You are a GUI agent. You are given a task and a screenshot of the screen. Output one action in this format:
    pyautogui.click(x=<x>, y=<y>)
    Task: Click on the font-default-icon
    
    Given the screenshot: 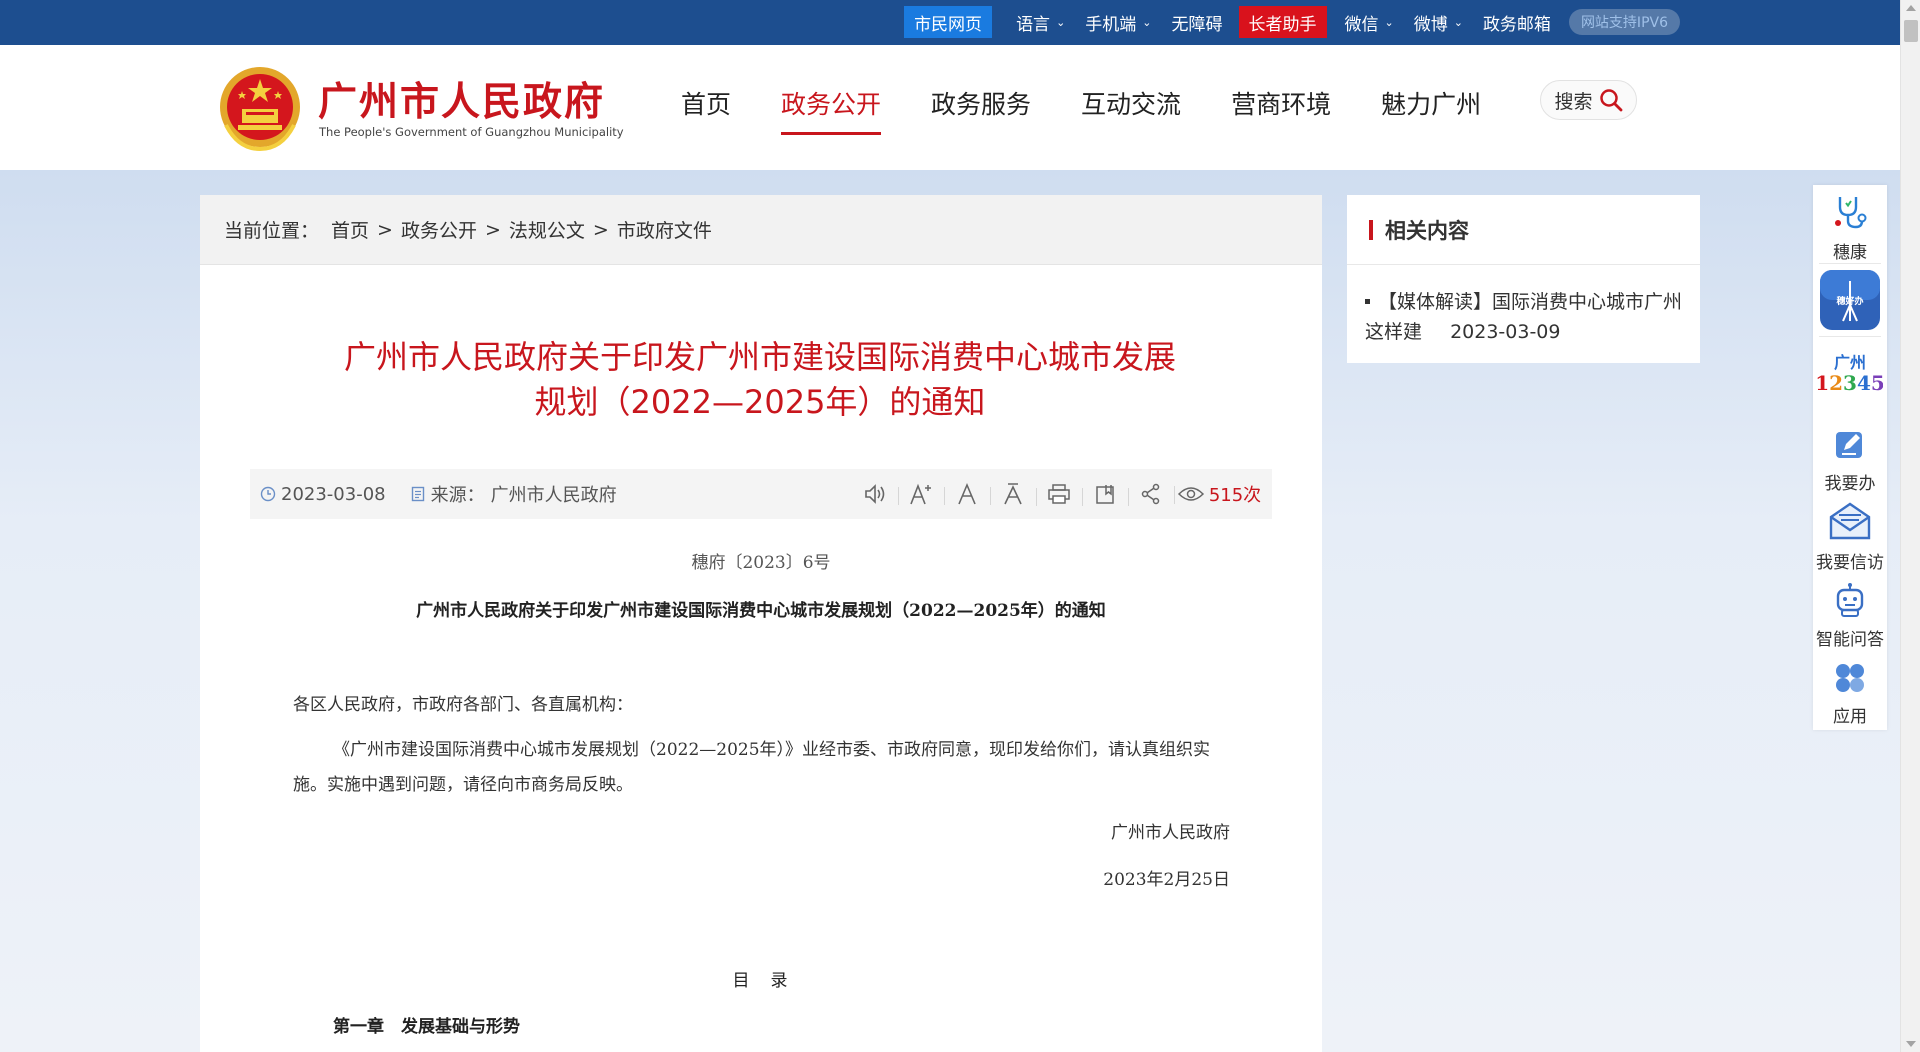 What is the action you would take?
    pyautogui.click(x=967, y=493)
    